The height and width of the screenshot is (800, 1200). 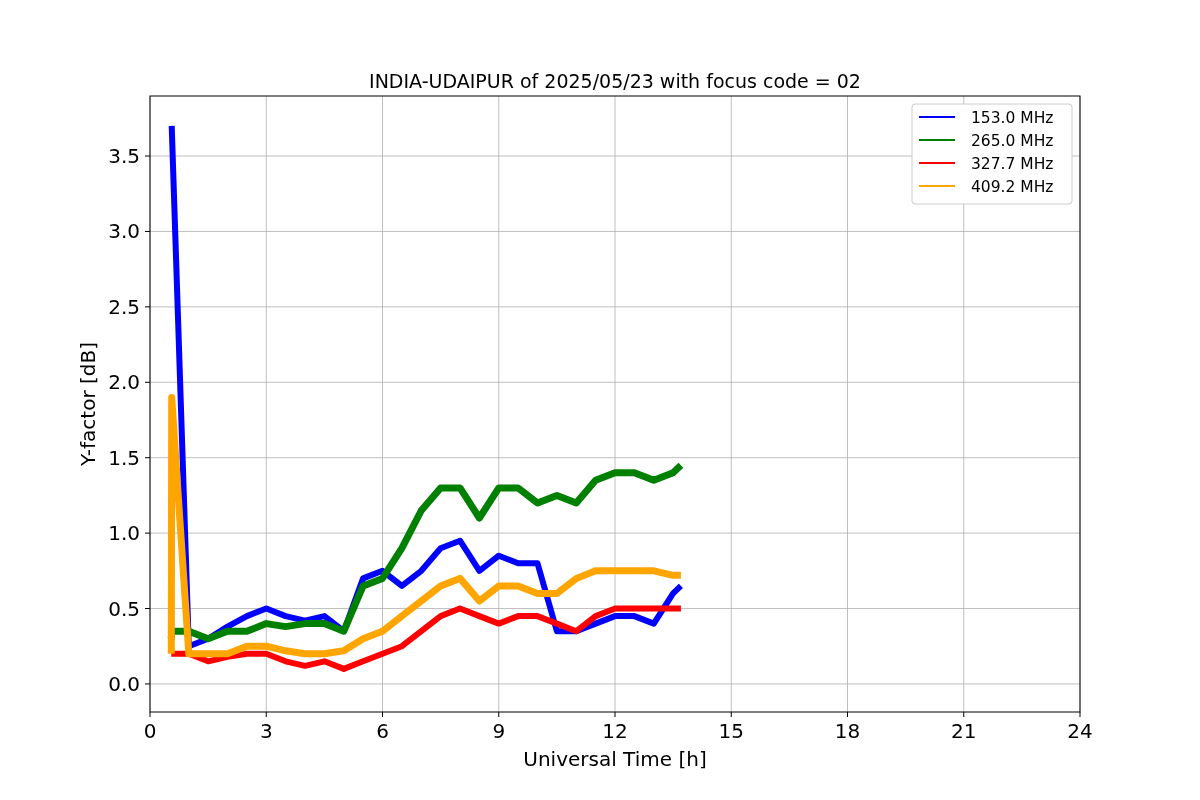 What do you see at coordinates (615, 731) in the screenshot?
I see `x-tick-label: 12` at bounding box center [615, 731].